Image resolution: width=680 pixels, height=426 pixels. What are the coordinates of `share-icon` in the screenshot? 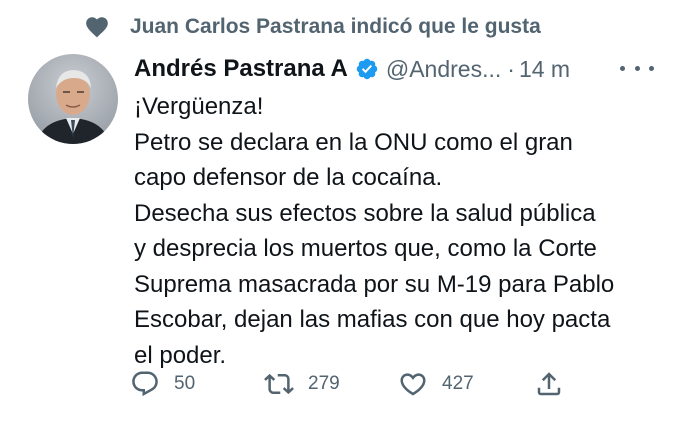 It's located at (549, 384).